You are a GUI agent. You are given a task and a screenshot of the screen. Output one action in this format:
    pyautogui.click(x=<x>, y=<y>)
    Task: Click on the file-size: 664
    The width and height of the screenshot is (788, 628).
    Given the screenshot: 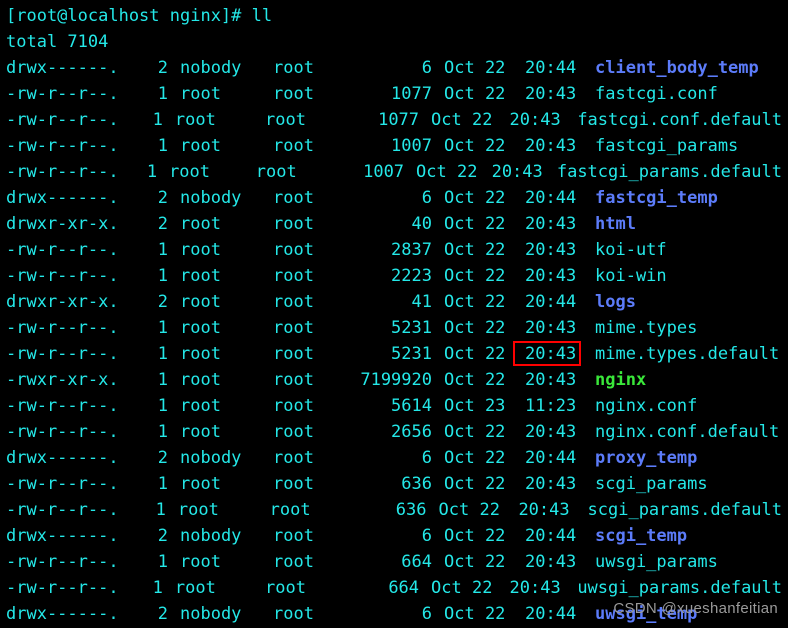 What is the action you would take?
    pyautogui.click(x=416, y=562)
    